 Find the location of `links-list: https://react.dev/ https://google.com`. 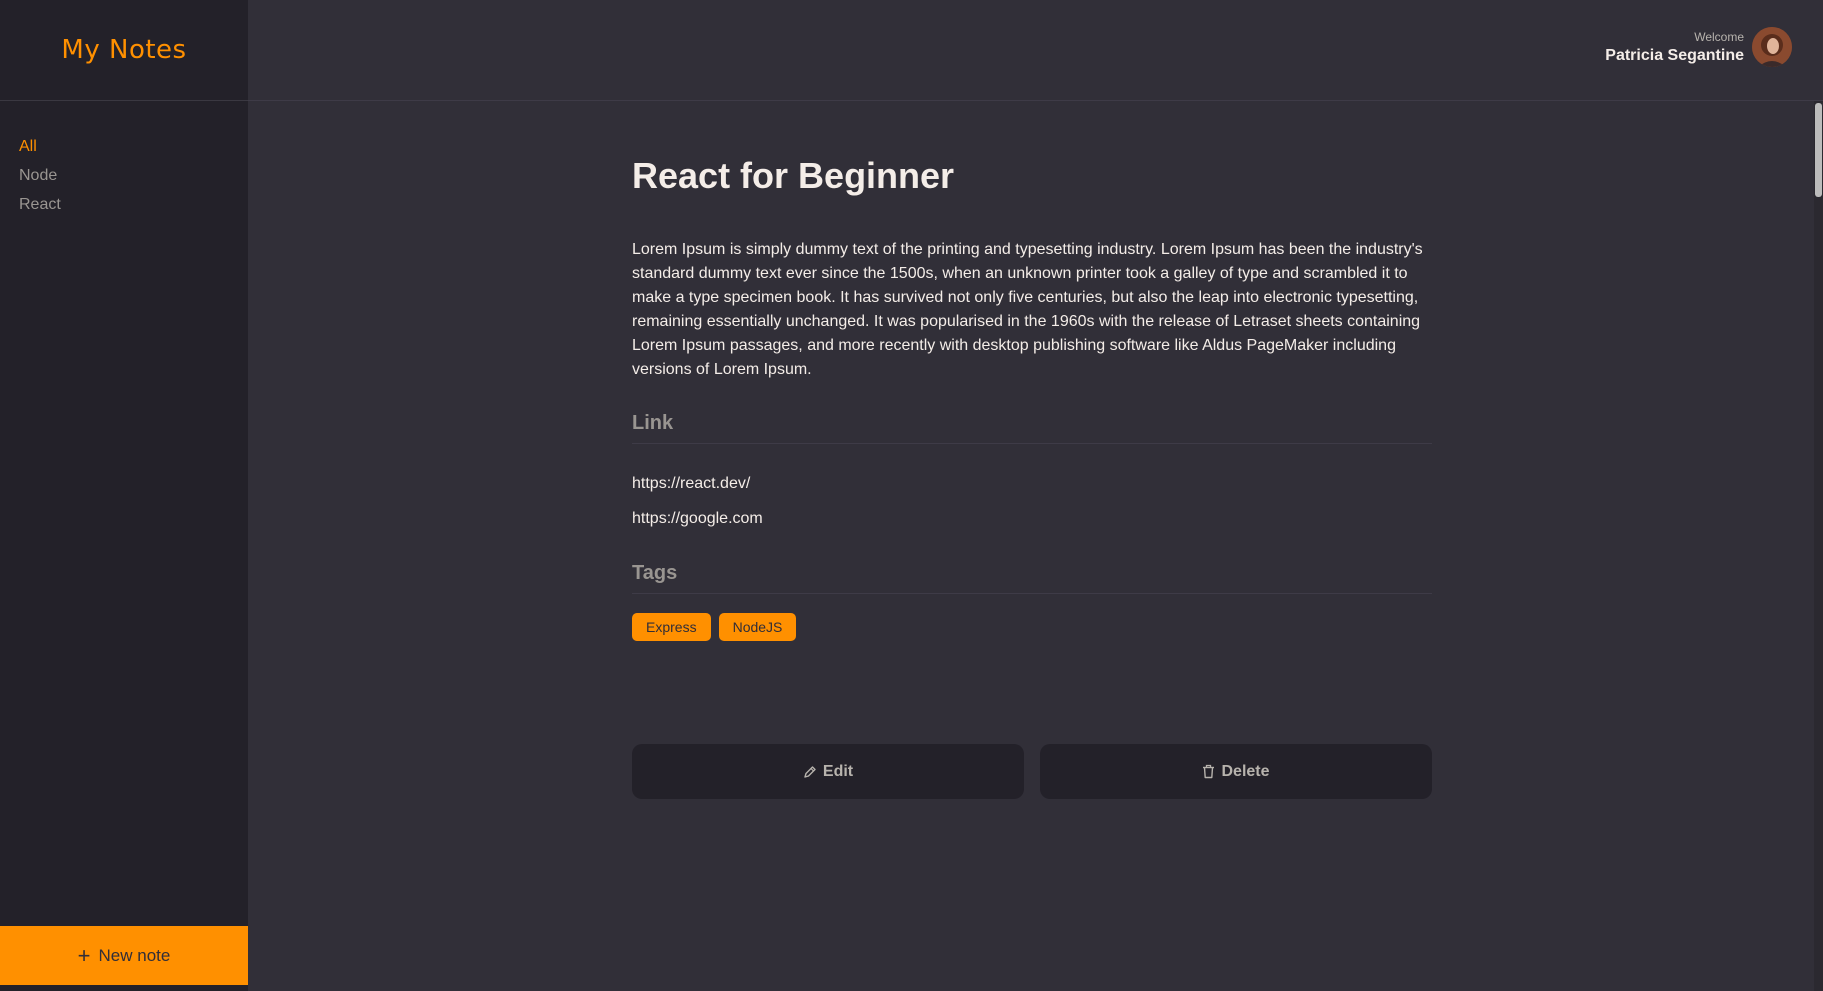

links-list: https://react.dev/ https://google.com is located at coordinates (1032, 501).